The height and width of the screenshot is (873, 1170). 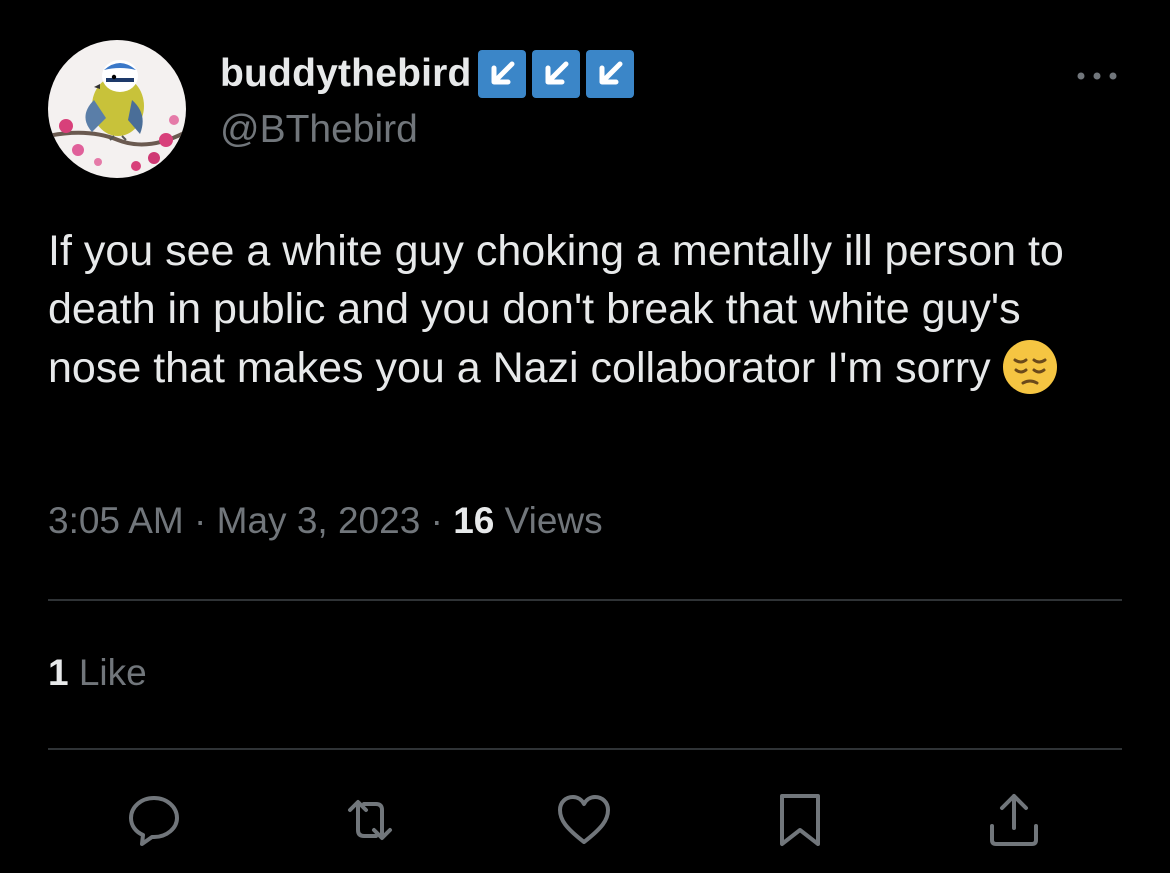 I want to click on pensive-face-emoji, so click(x=1030, y=367).